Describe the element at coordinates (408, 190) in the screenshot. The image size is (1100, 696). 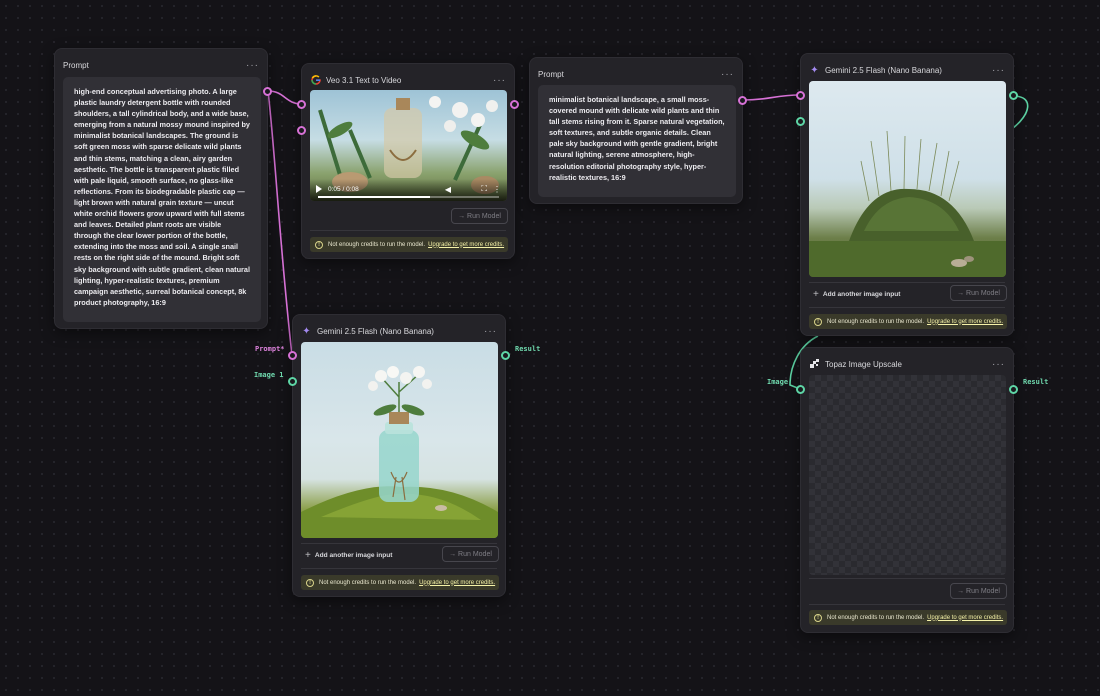
I see `video-controls: 0:05 / 0:08 ◀ ⛶ ⋮` at that location.